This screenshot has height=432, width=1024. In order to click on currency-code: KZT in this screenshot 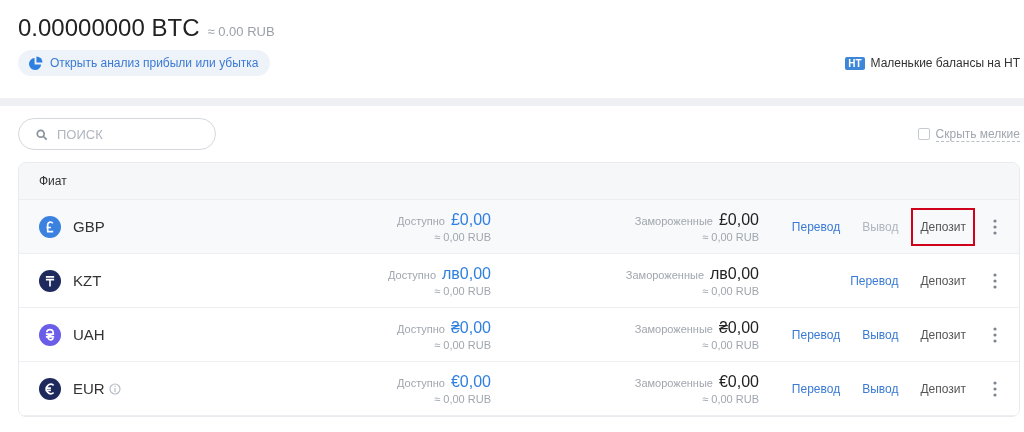, I will do `click(87, 280)`.